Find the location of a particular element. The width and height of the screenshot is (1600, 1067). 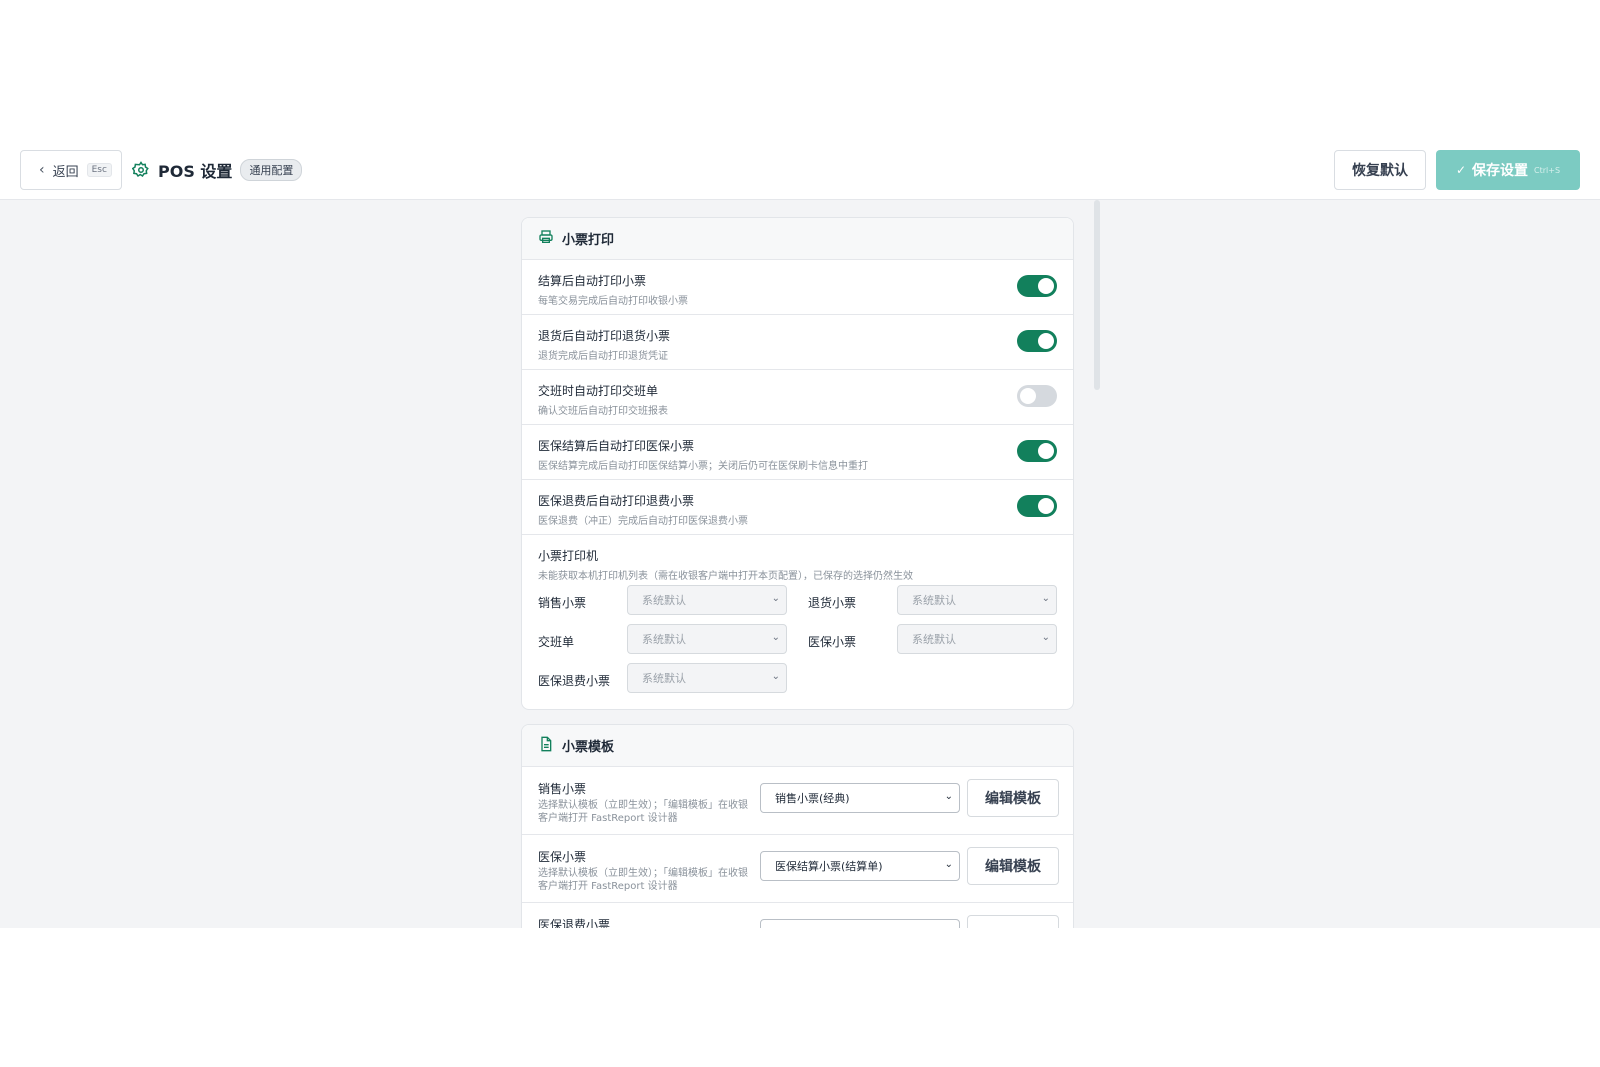

setting-desc: 每笔交易完成后自动打印收银小票 is located at coordinates (613, 301).